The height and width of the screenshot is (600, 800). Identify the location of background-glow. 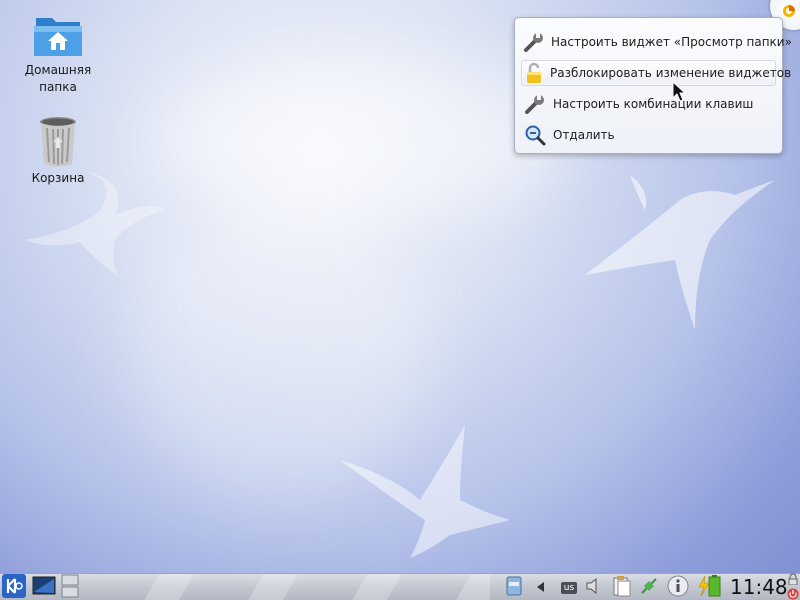
(360, 140).